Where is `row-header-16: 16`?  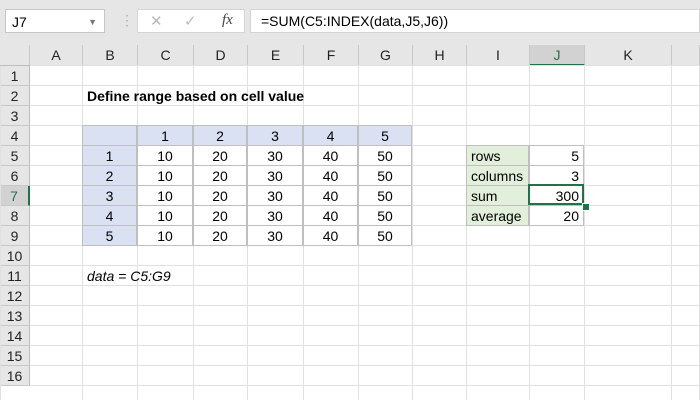
row-header-16: 16 is located at coordinates (15, 376).